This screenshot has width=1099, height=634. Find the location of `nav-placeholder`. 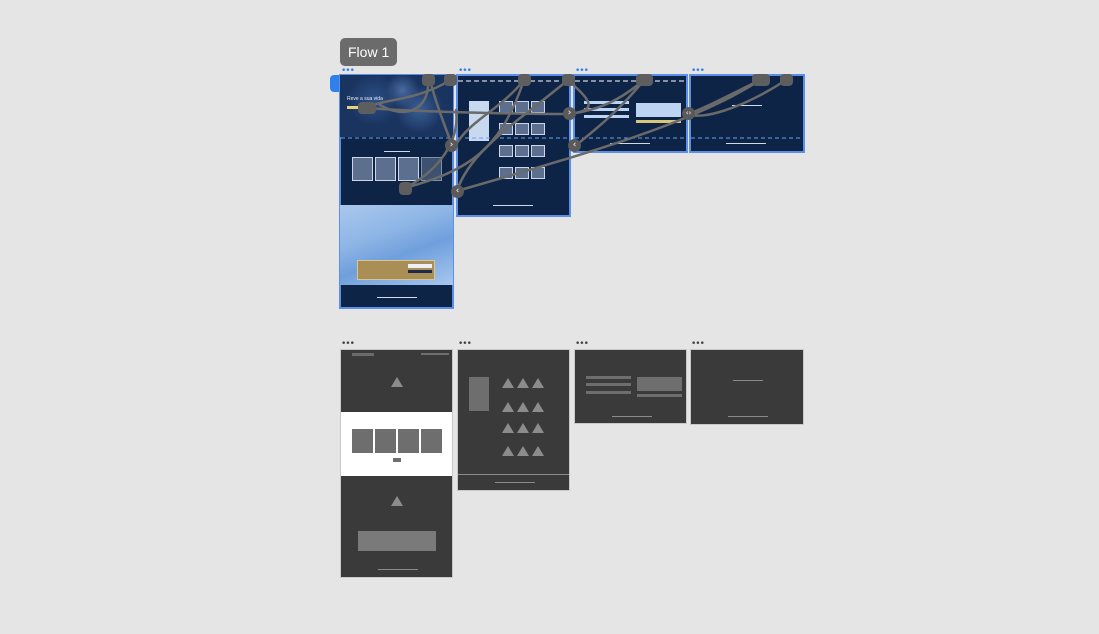

nav-placeholder is located at coordinates (435, 354).